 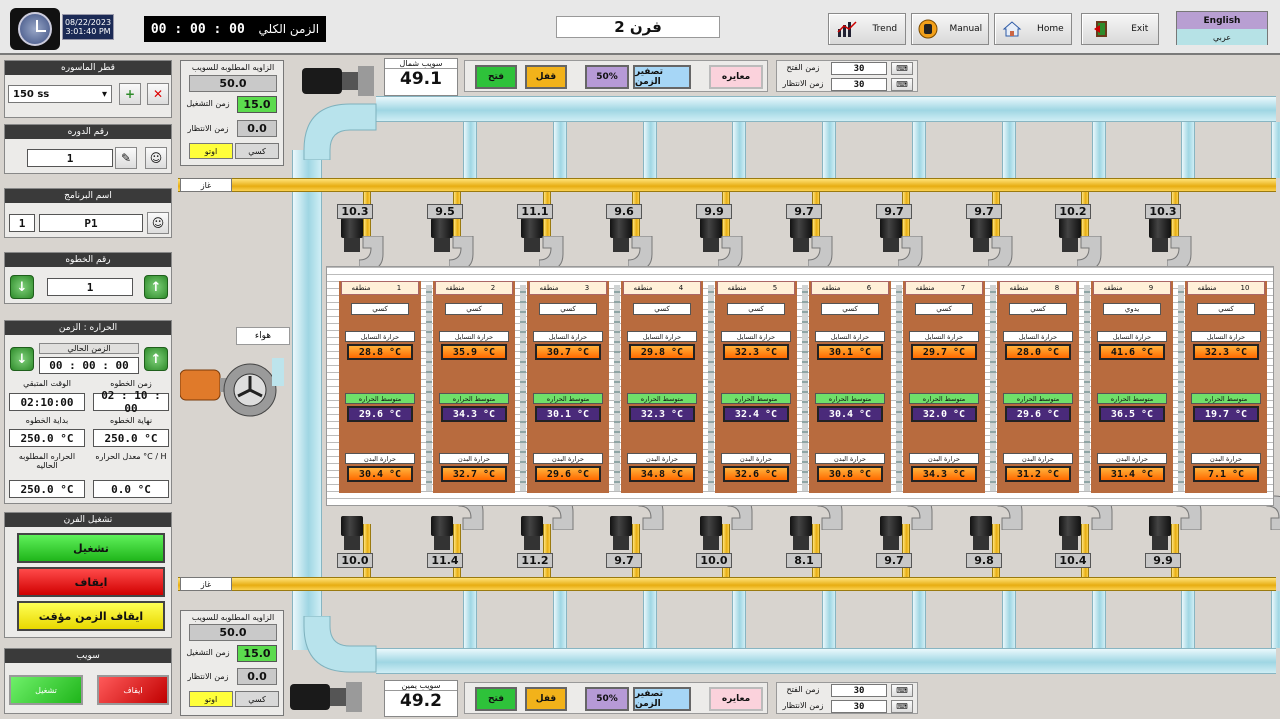 I want to click on zone-header: منطقه 9, so click(x=1132, y=288).